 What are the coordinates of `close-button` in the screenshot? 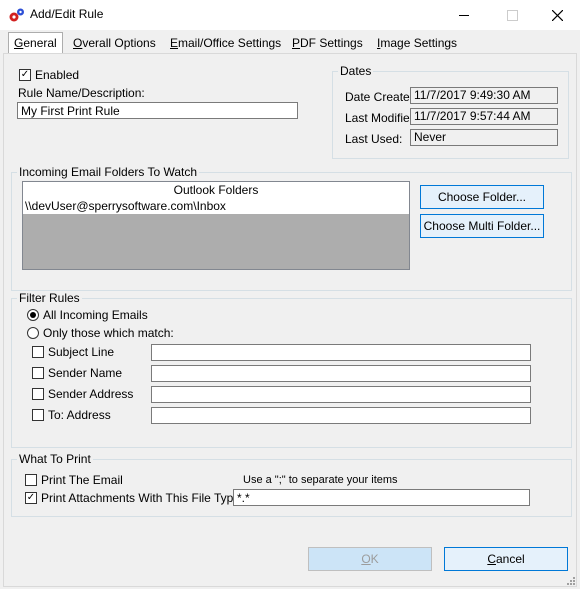 It's located at (557, 15).